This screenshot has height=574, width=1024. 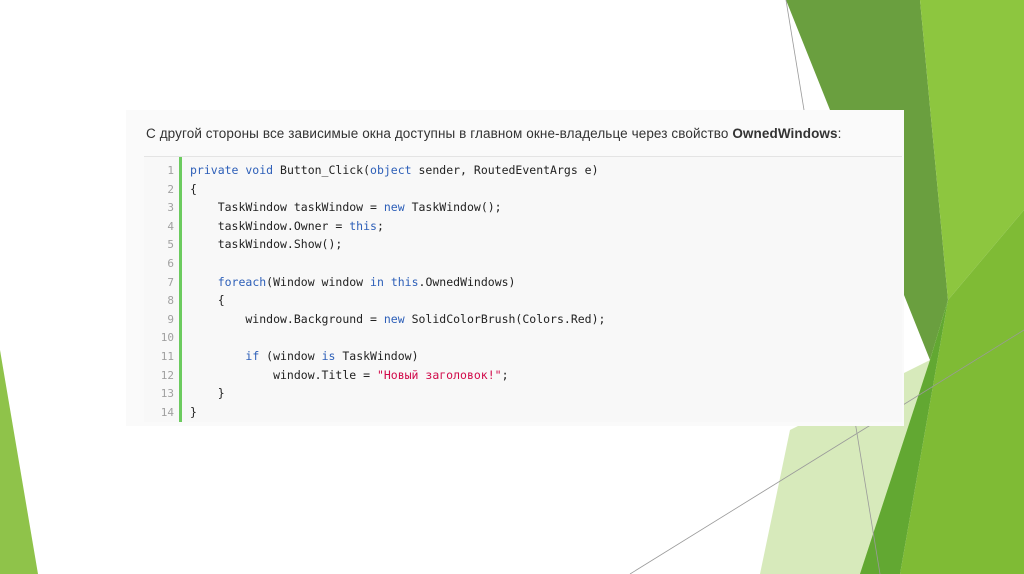 I want to click on line-number: 2, so click(x=170, y=189).